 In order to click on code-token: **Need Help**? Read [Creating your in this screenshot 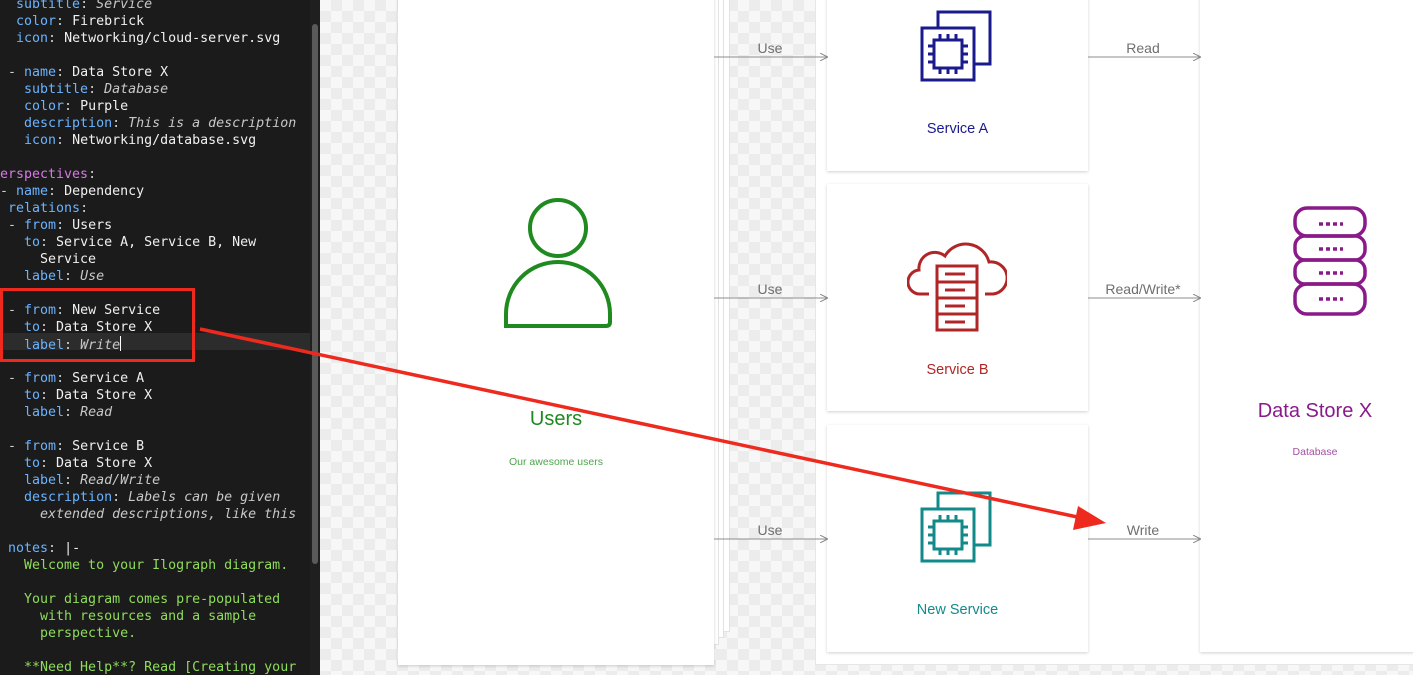, I will do `click(148, 667)`.